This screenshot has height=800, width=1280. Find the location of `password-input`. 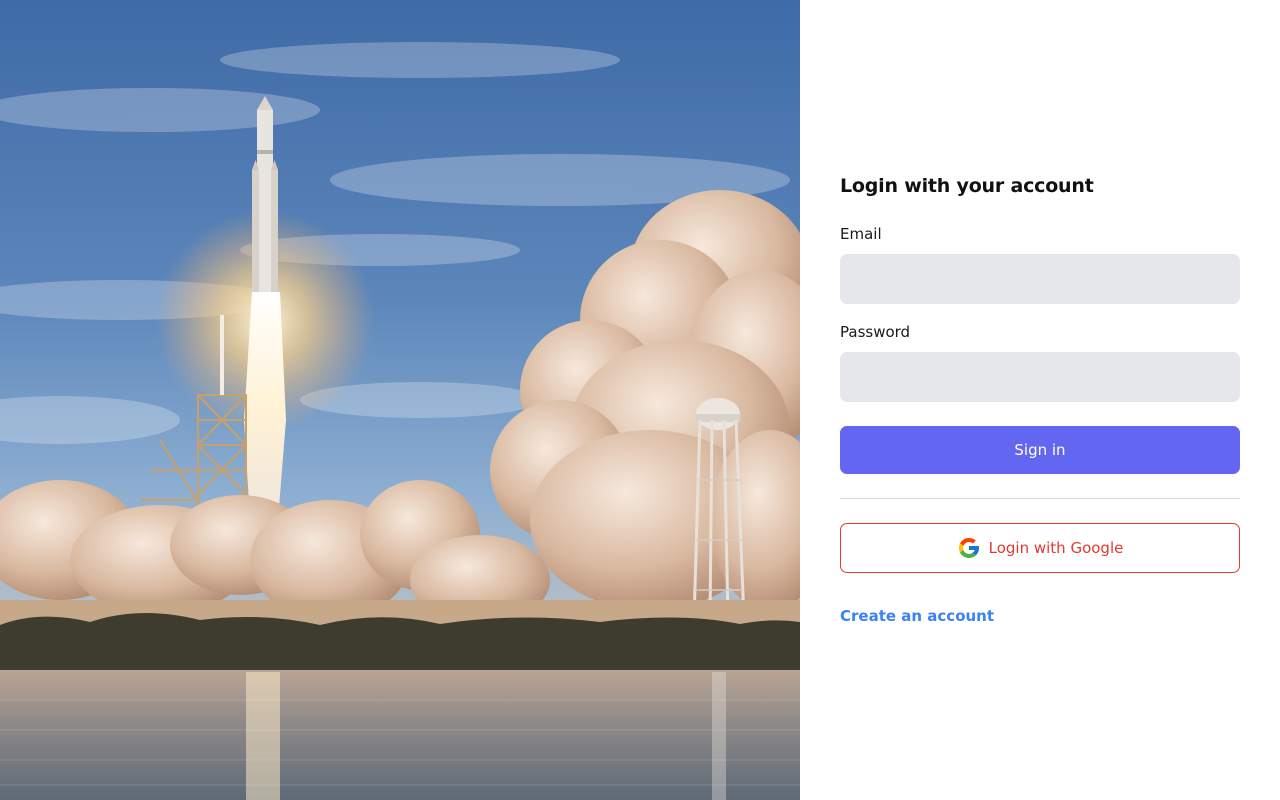

password-input is located at coordinates (1040, 377).